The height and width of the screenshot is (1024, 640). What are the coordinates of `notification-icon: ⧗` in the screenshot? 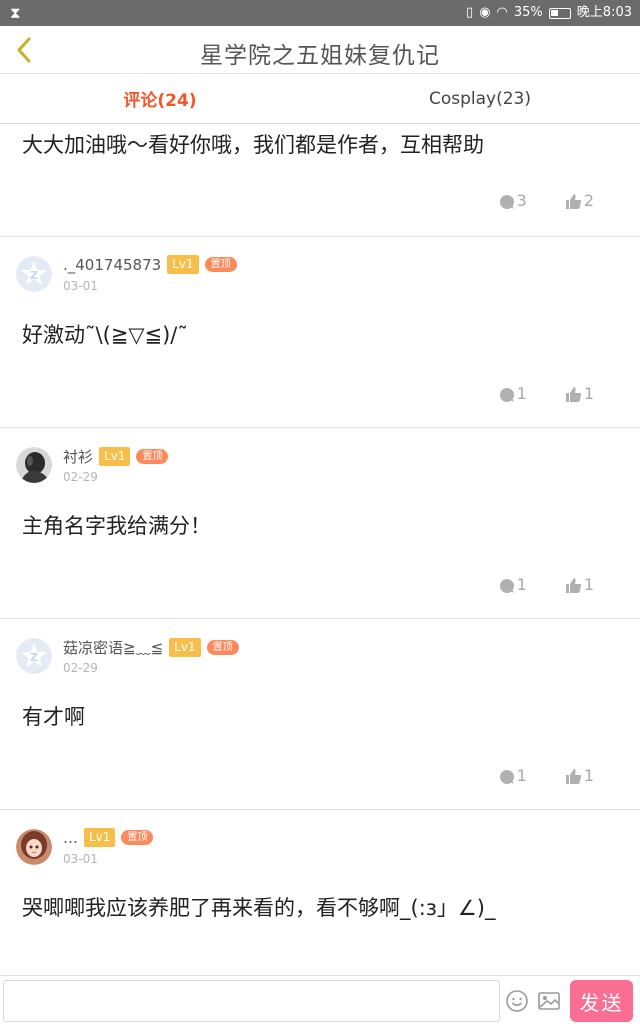 It's located at (15, 13).